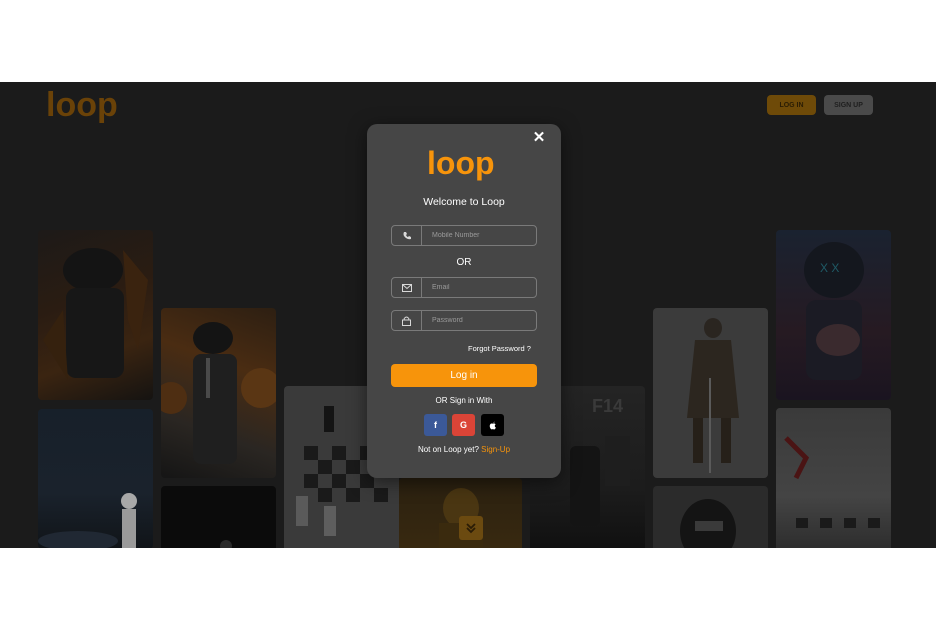 This screenshot has width=936, height=630. What do you see at coordinates (407, 287) in the screenshot?
I see `envelope-icon` at bounding box center [407, 287].